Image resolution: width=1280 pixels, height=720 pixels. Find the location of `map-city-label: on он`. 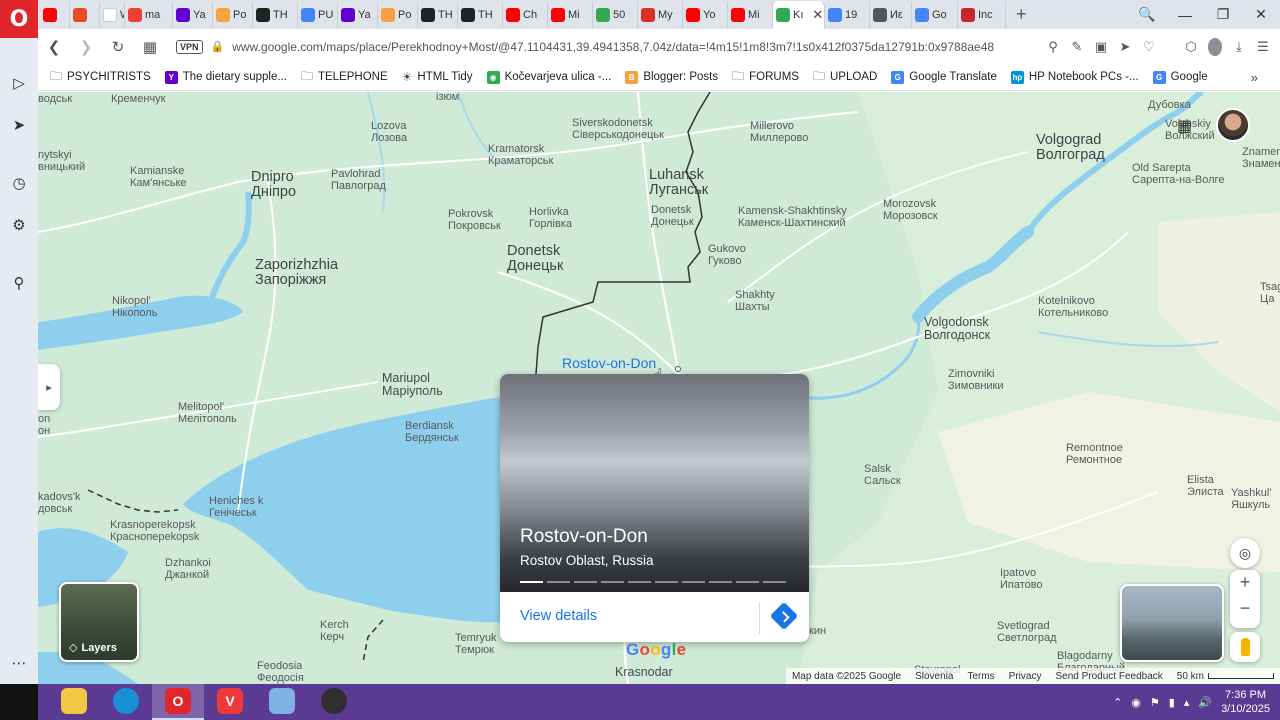

map-city-label: on он is located at coordinates (44, 425).